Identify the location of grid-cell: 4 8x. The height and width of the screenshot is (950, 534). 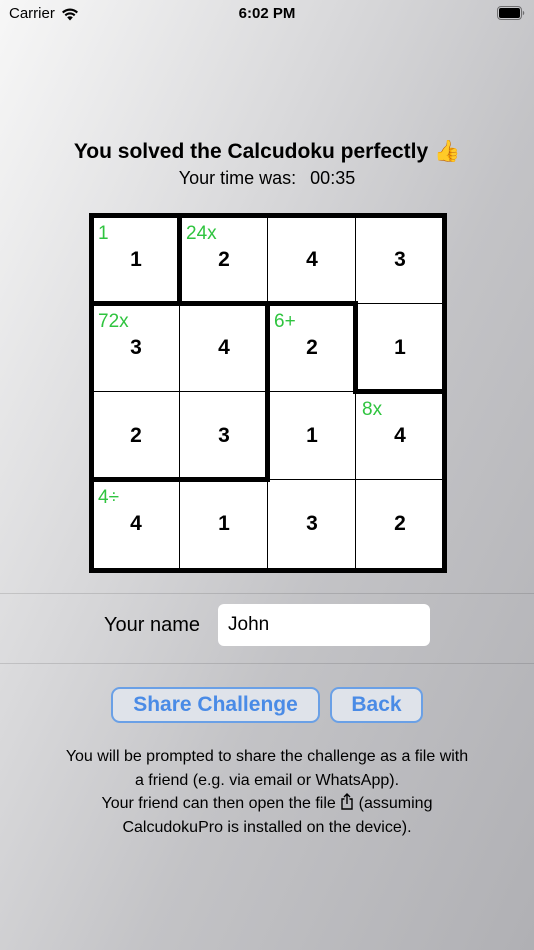
(400, 436).